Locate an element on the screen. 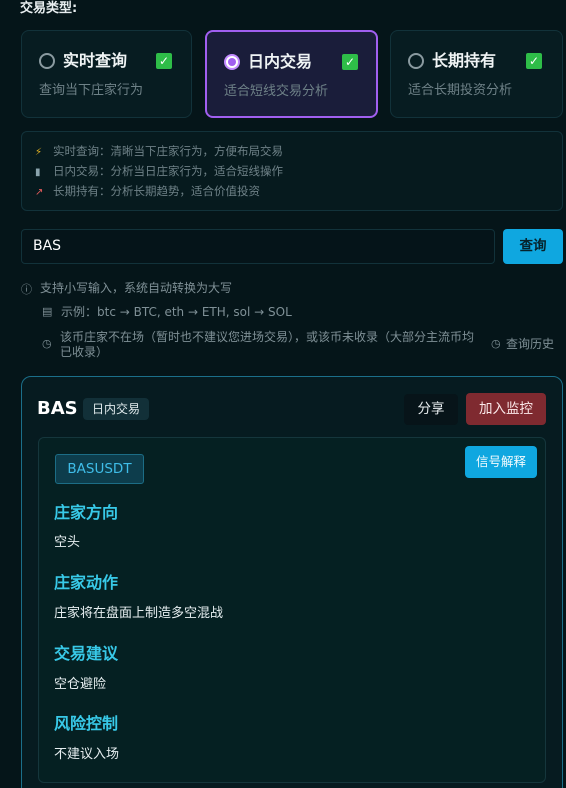  symbol-search-input: BAS is located at coordinates (258, 246).